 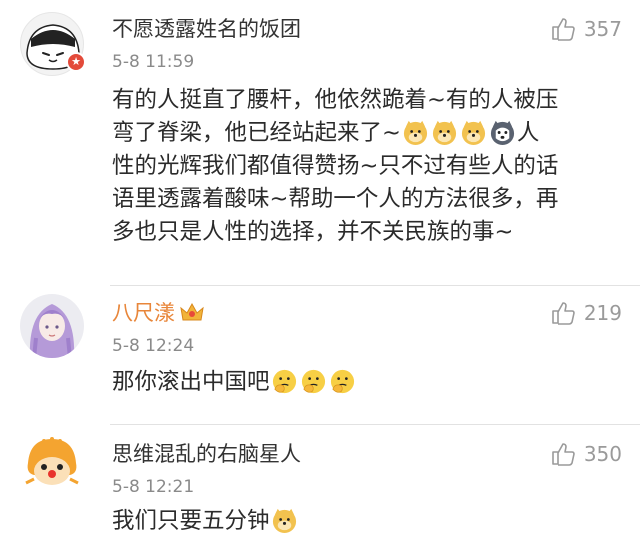 I want to click on anime-girl-avatar-icon, so click(x=52, y=331).